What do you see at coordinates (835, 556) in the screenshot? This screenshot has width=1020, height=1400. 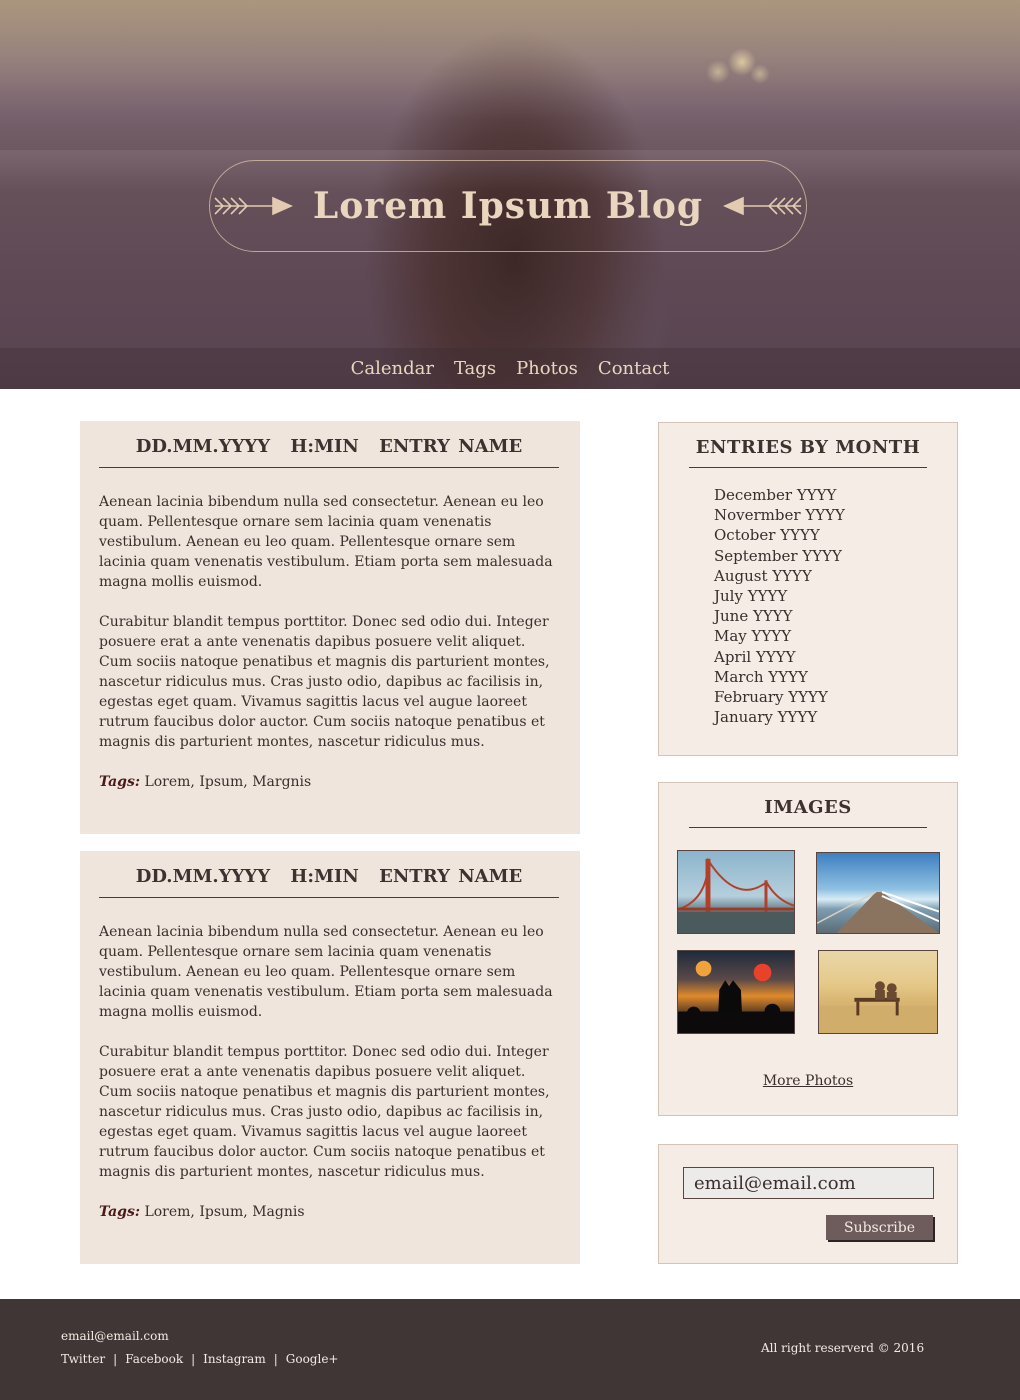 I see `month-link: September YYYY` at bounding box center [835, 556].